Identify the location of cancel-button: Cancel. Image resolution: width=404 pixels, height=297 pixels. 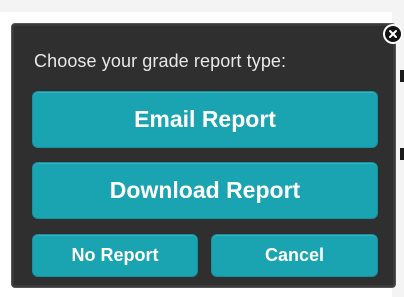
(294, 255).